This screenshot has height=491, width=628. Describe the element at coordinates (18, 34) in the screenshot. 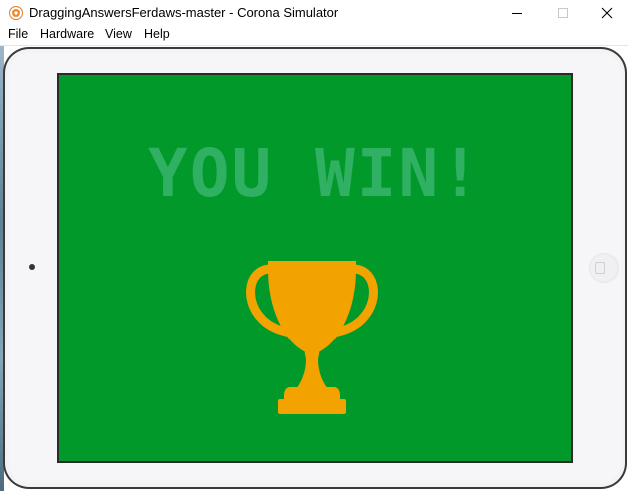

I see `menu-file: File` at that location.